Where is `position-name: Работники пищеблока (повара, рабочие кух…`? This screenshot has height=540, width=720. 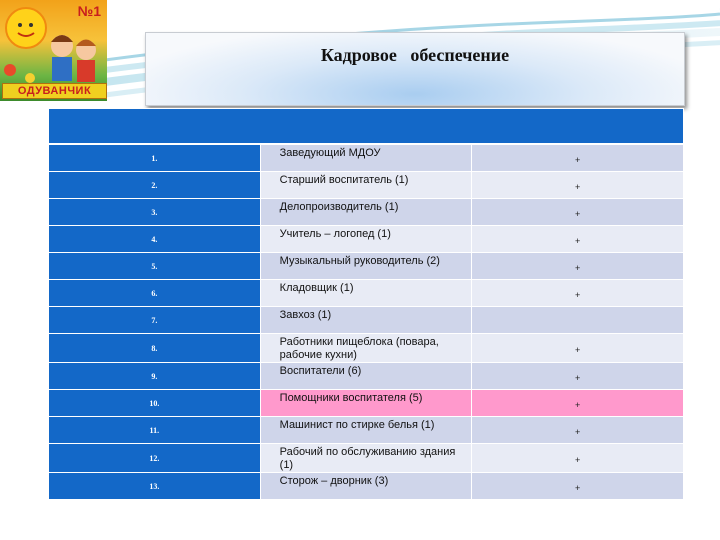
position-name: Работники пищеблока (повара, рабочие кух… is located at coordinates (366, 348).